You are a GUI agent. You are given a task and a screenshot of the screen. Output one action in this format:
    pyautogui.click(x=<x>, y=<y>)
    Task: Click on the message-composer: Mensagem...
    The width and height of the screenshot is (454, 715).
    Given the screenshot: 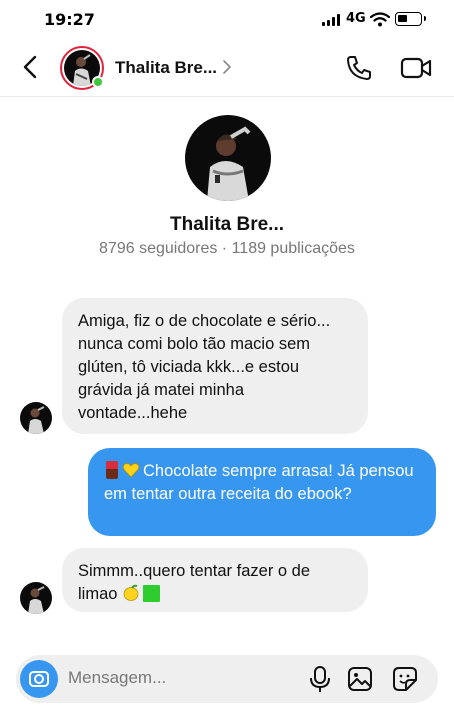 What is the action you would take?
    pyautogui.click(x=227, y=679)
    